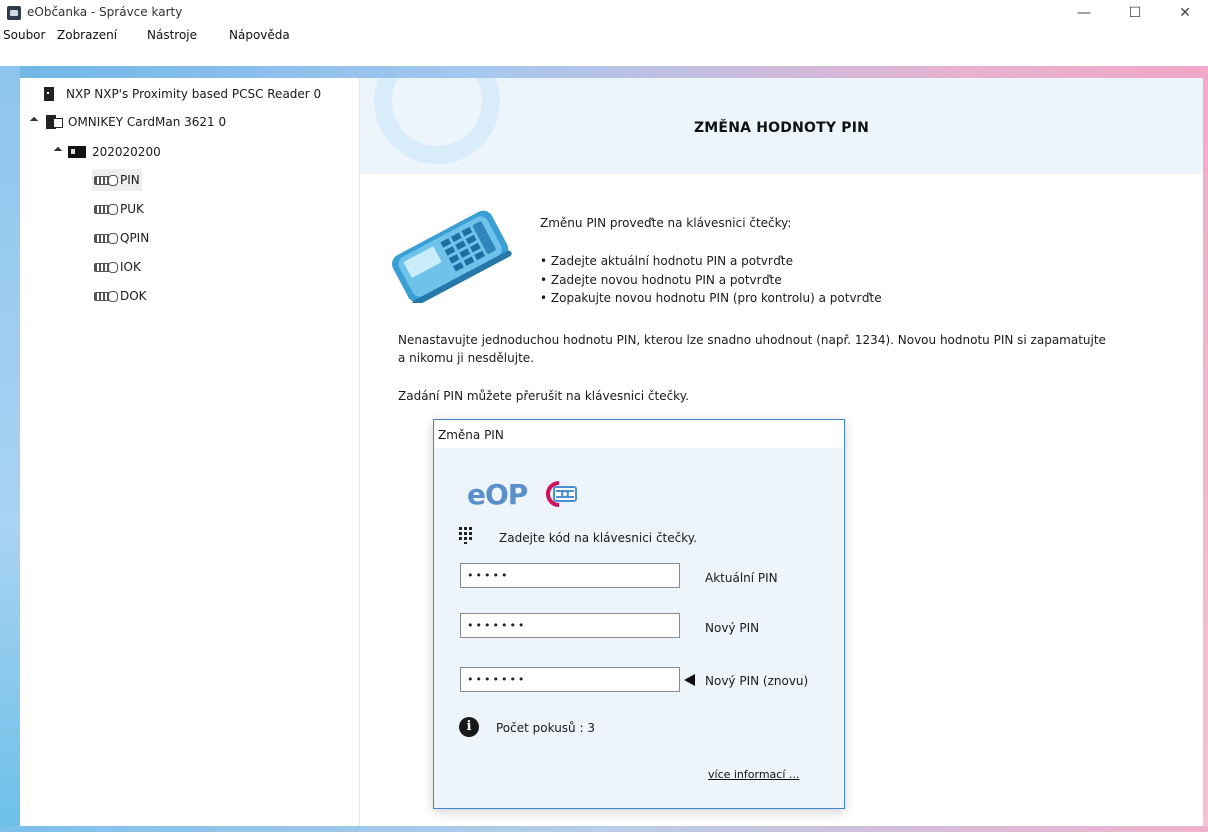 This screenshot has width=1208, height=832. I want to click on tree-label: PUK, so click(132, 209).